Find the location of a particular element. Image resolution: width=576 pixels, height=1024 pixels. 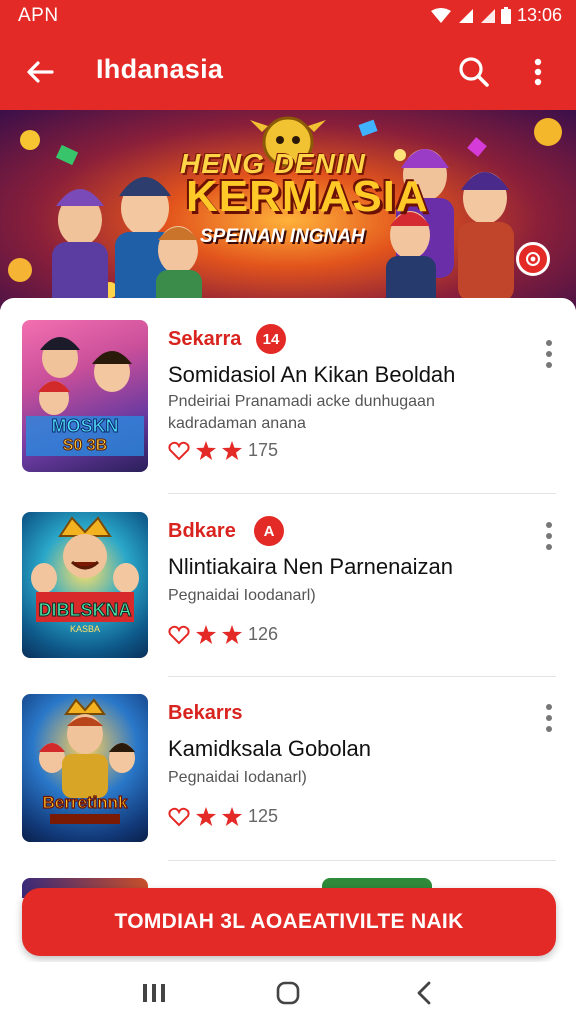

more-options-button is located at coordinates (538, 72).